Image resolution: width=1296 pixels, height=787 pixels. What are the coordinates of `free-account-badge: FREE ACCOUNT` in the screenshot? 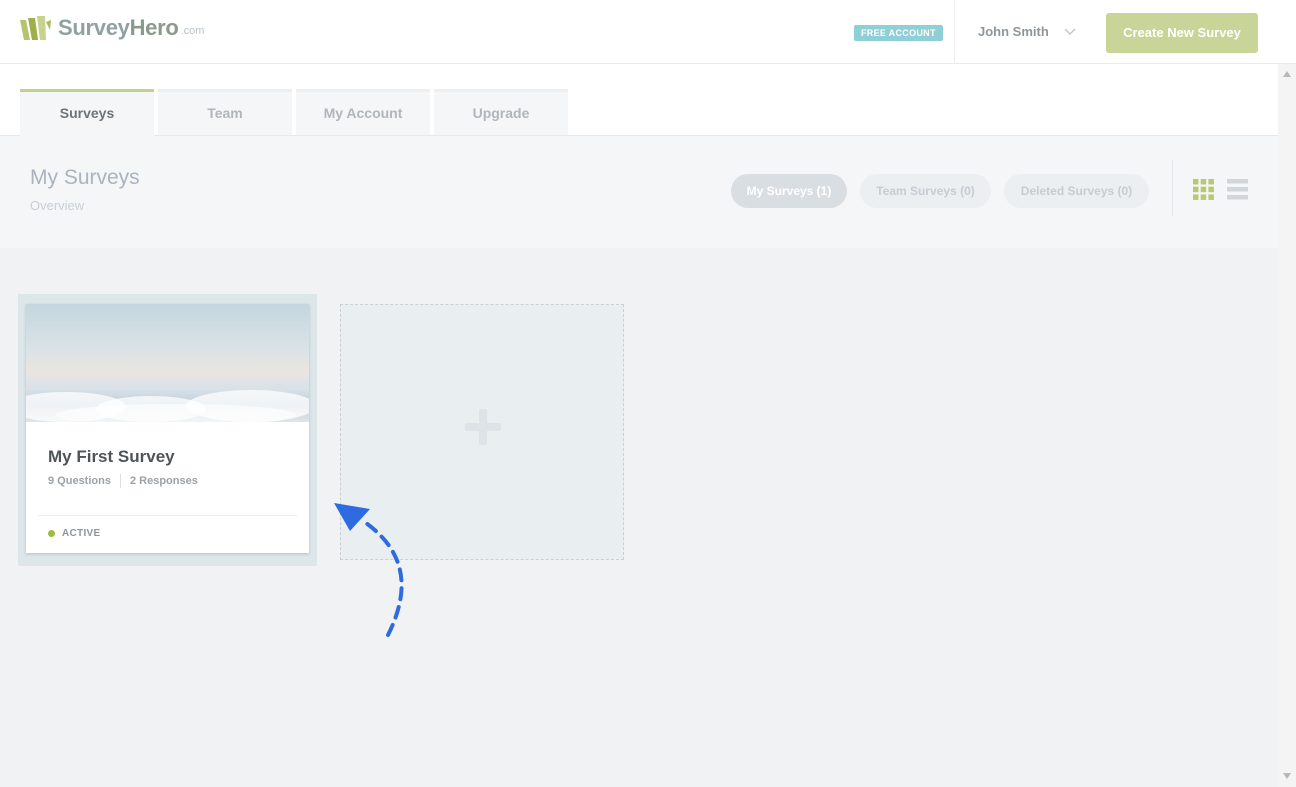 It's located at (898, 33).